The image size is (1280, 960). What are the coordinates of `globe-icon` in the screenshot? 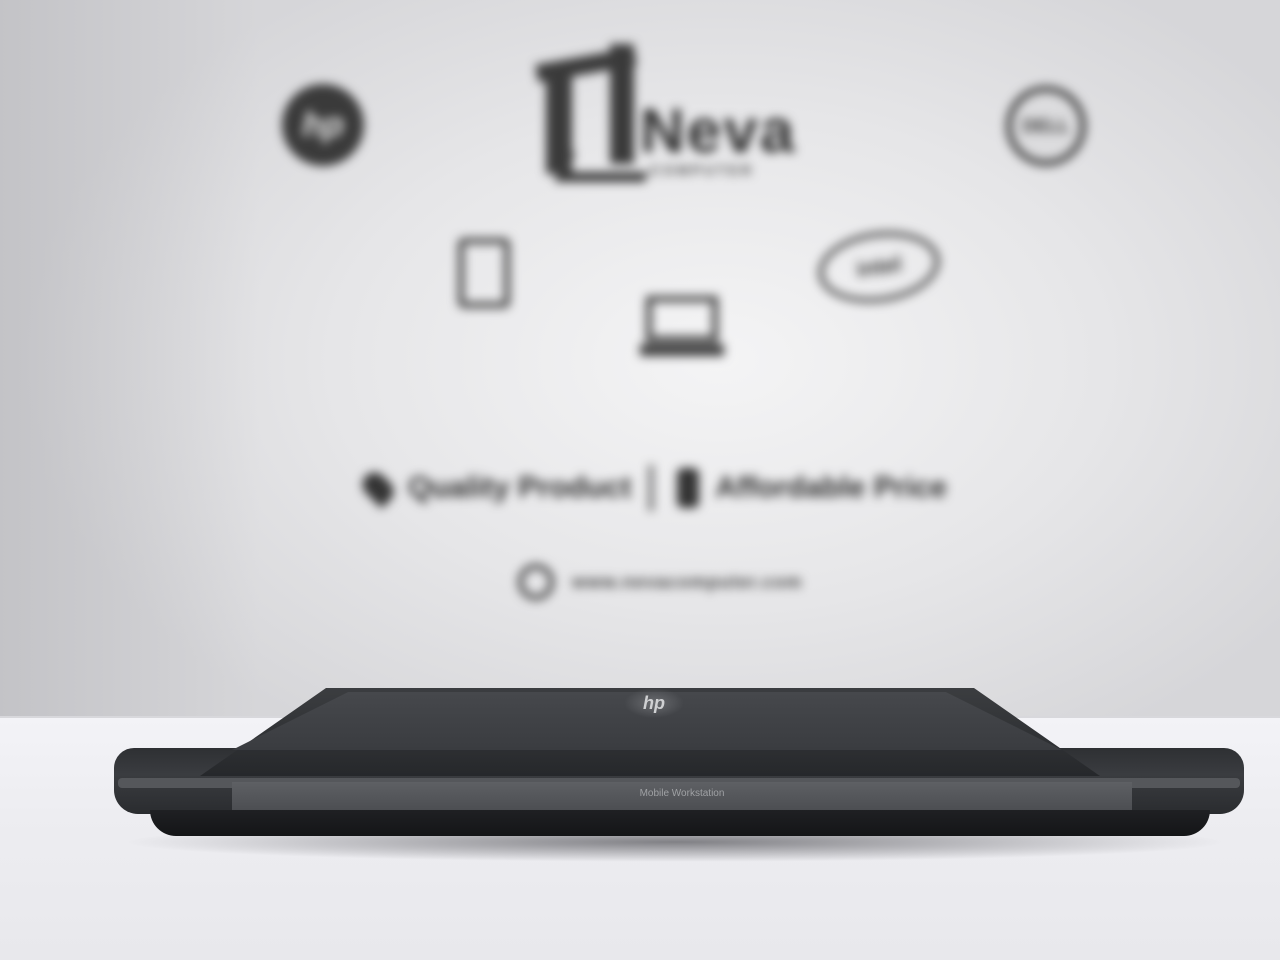 It's located at (536, 582).